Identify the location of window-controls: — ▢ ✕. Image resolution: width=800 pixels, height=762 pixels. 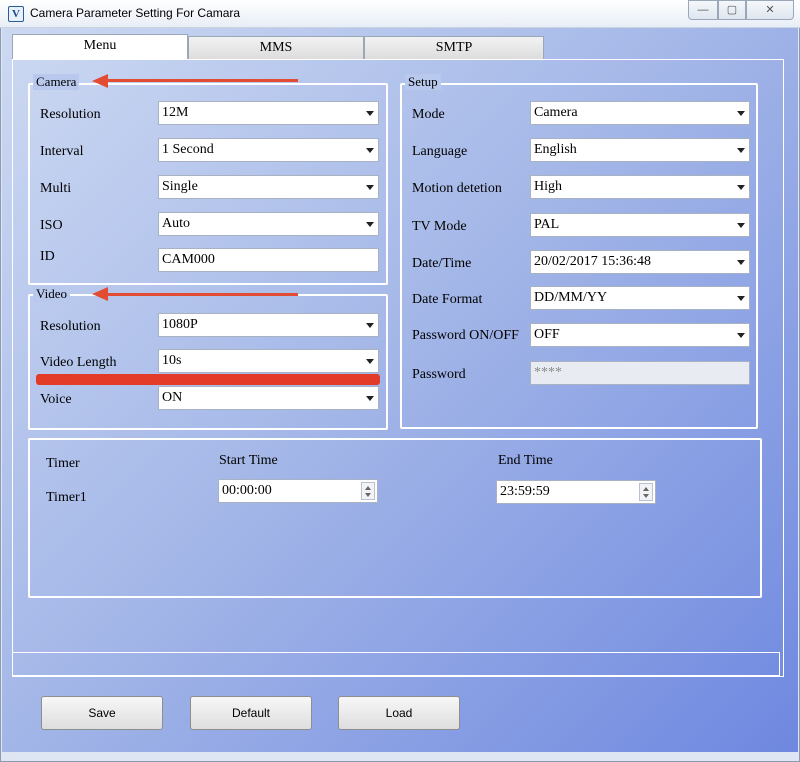
(742, 10).